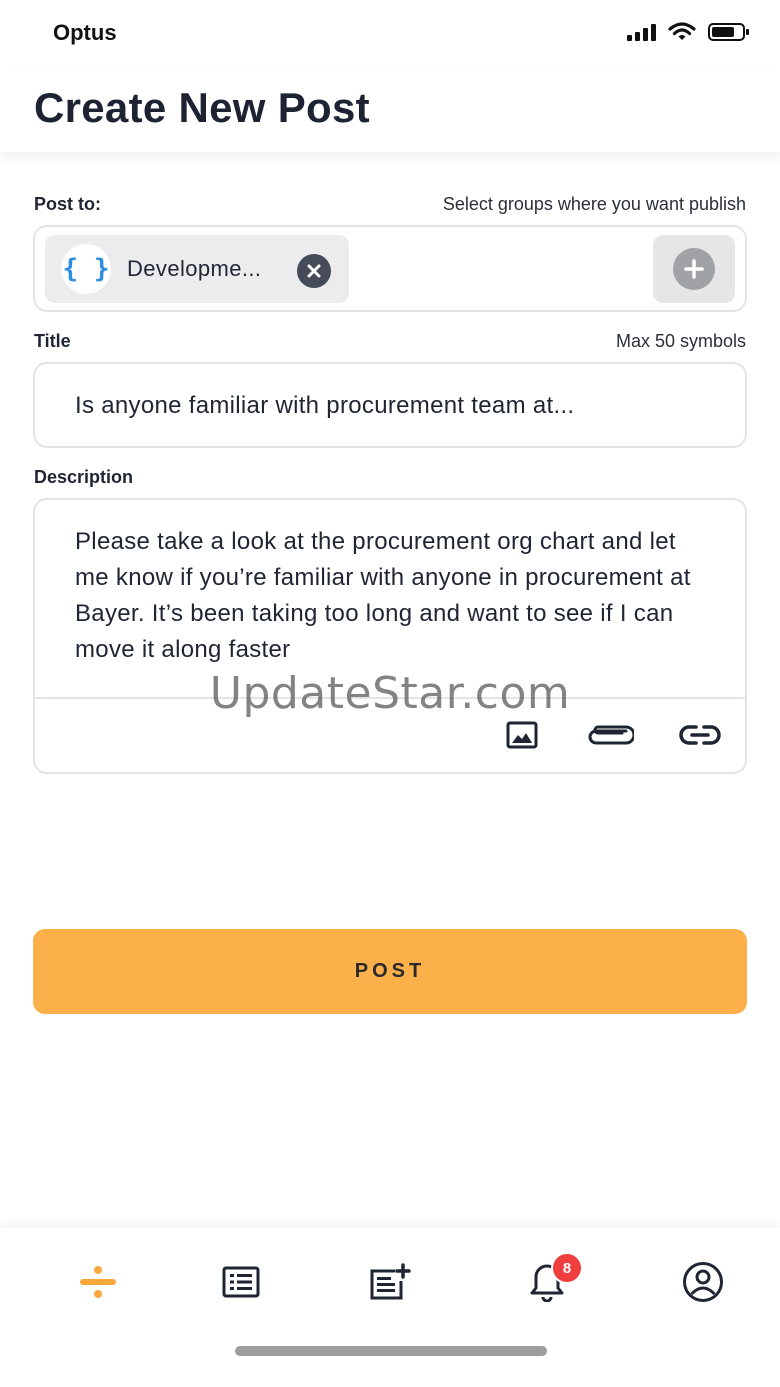 This screenshot has width=780, height=1387. What do you see at coordinates (202, 107) in the screenshot?
I see `page-title: Create New Post` at bounding box center [202, 107].